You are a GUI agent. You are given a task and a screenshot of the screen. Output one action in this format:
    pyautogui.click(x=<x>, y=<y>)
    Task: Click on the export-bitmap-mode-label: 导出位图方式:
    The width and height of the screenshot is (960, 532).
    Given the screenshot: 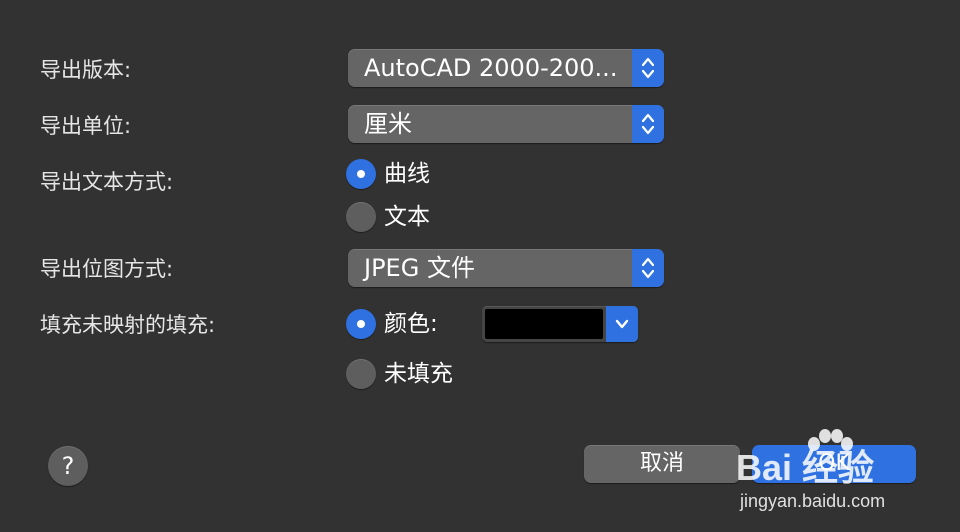 What is the action you would take?
    pyautogui.click(x=107, y=269)
    